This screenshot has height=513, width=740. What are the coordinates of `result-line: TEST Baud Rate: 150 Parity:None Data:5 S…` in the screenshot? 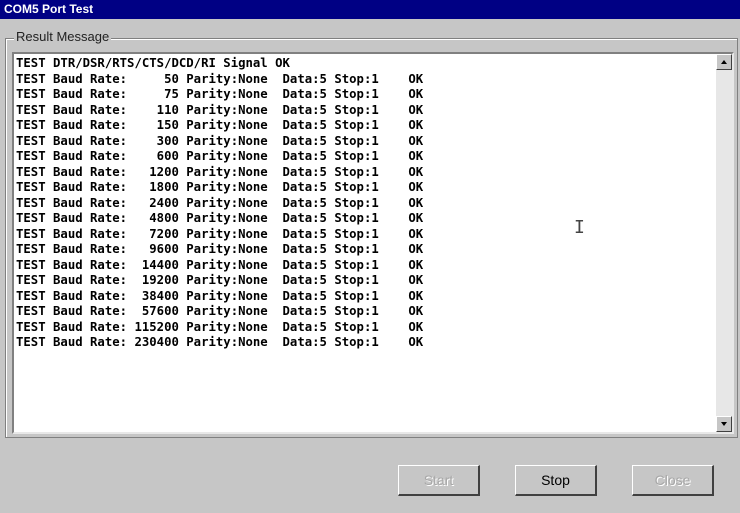 It's located at (220, 125).